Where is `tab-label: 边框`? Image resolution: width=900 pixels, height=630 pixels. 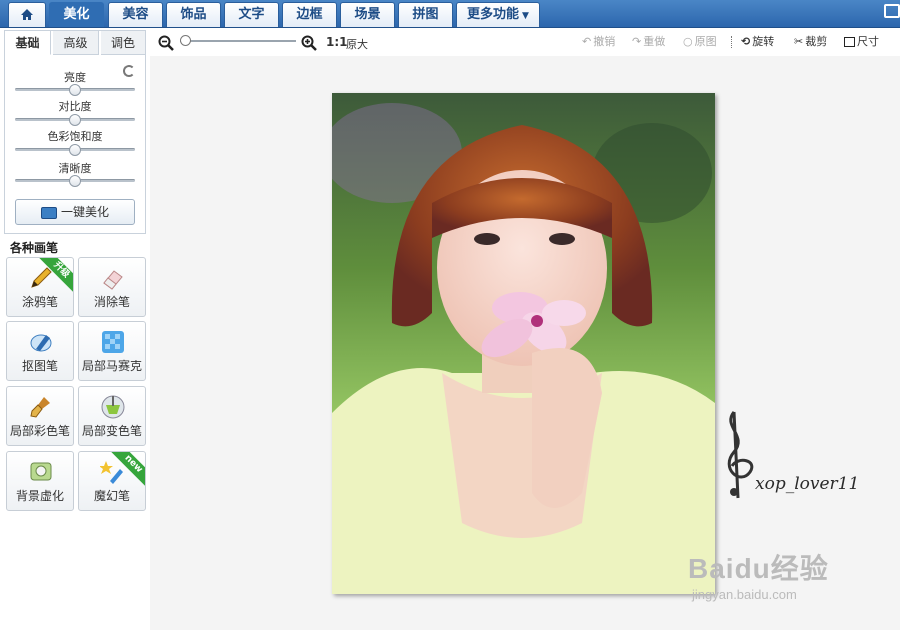 tab-label: 边框 is located at coordinates (309, 14).